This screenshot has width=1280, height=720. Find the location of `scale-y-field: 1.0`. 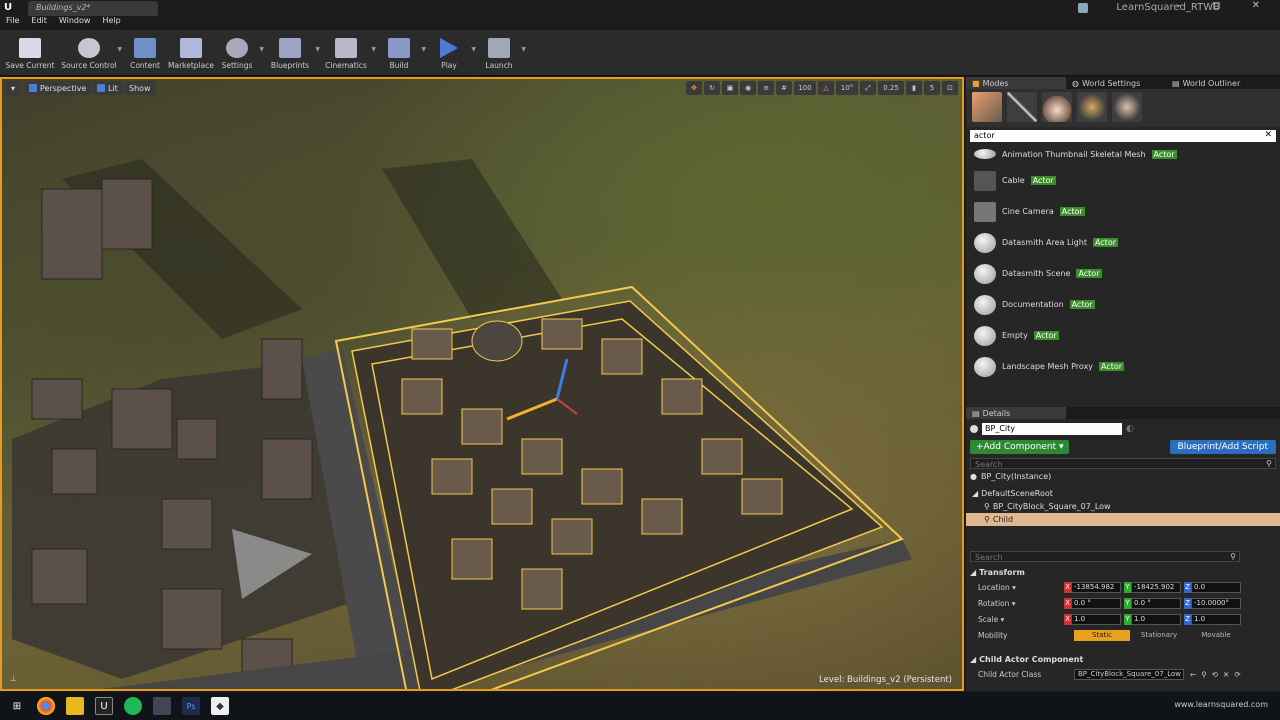

scale-y-field: 1.0 is located at coordinates (1156, 619).